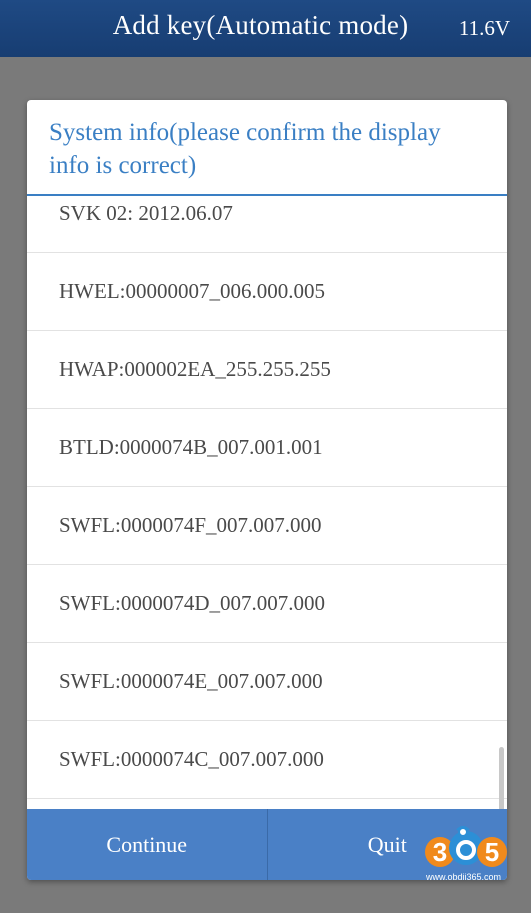 The height and width of the screenshot is (913, 531). What do you see at coordinates (260, 25) in the screenshot?
I see `page-title: Add key(Automatic mode)` at bounding box center [260, 25].